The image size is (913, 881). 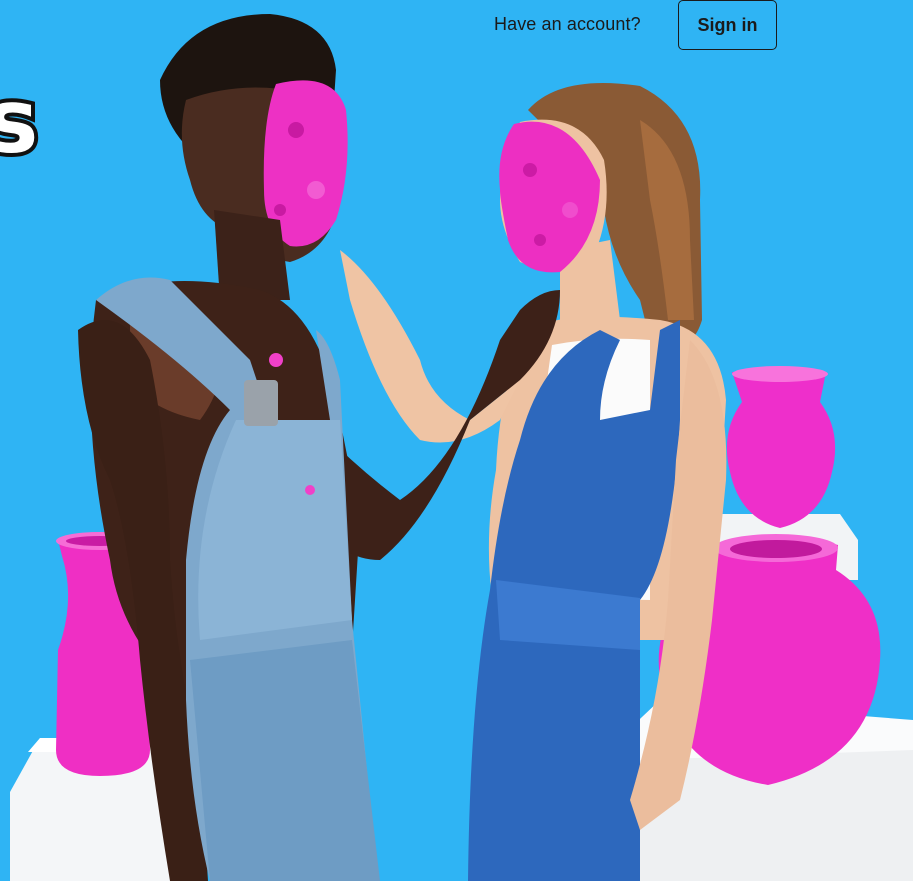 I want to click on sign-in-button: Sign in, so click(x=727, y=25).